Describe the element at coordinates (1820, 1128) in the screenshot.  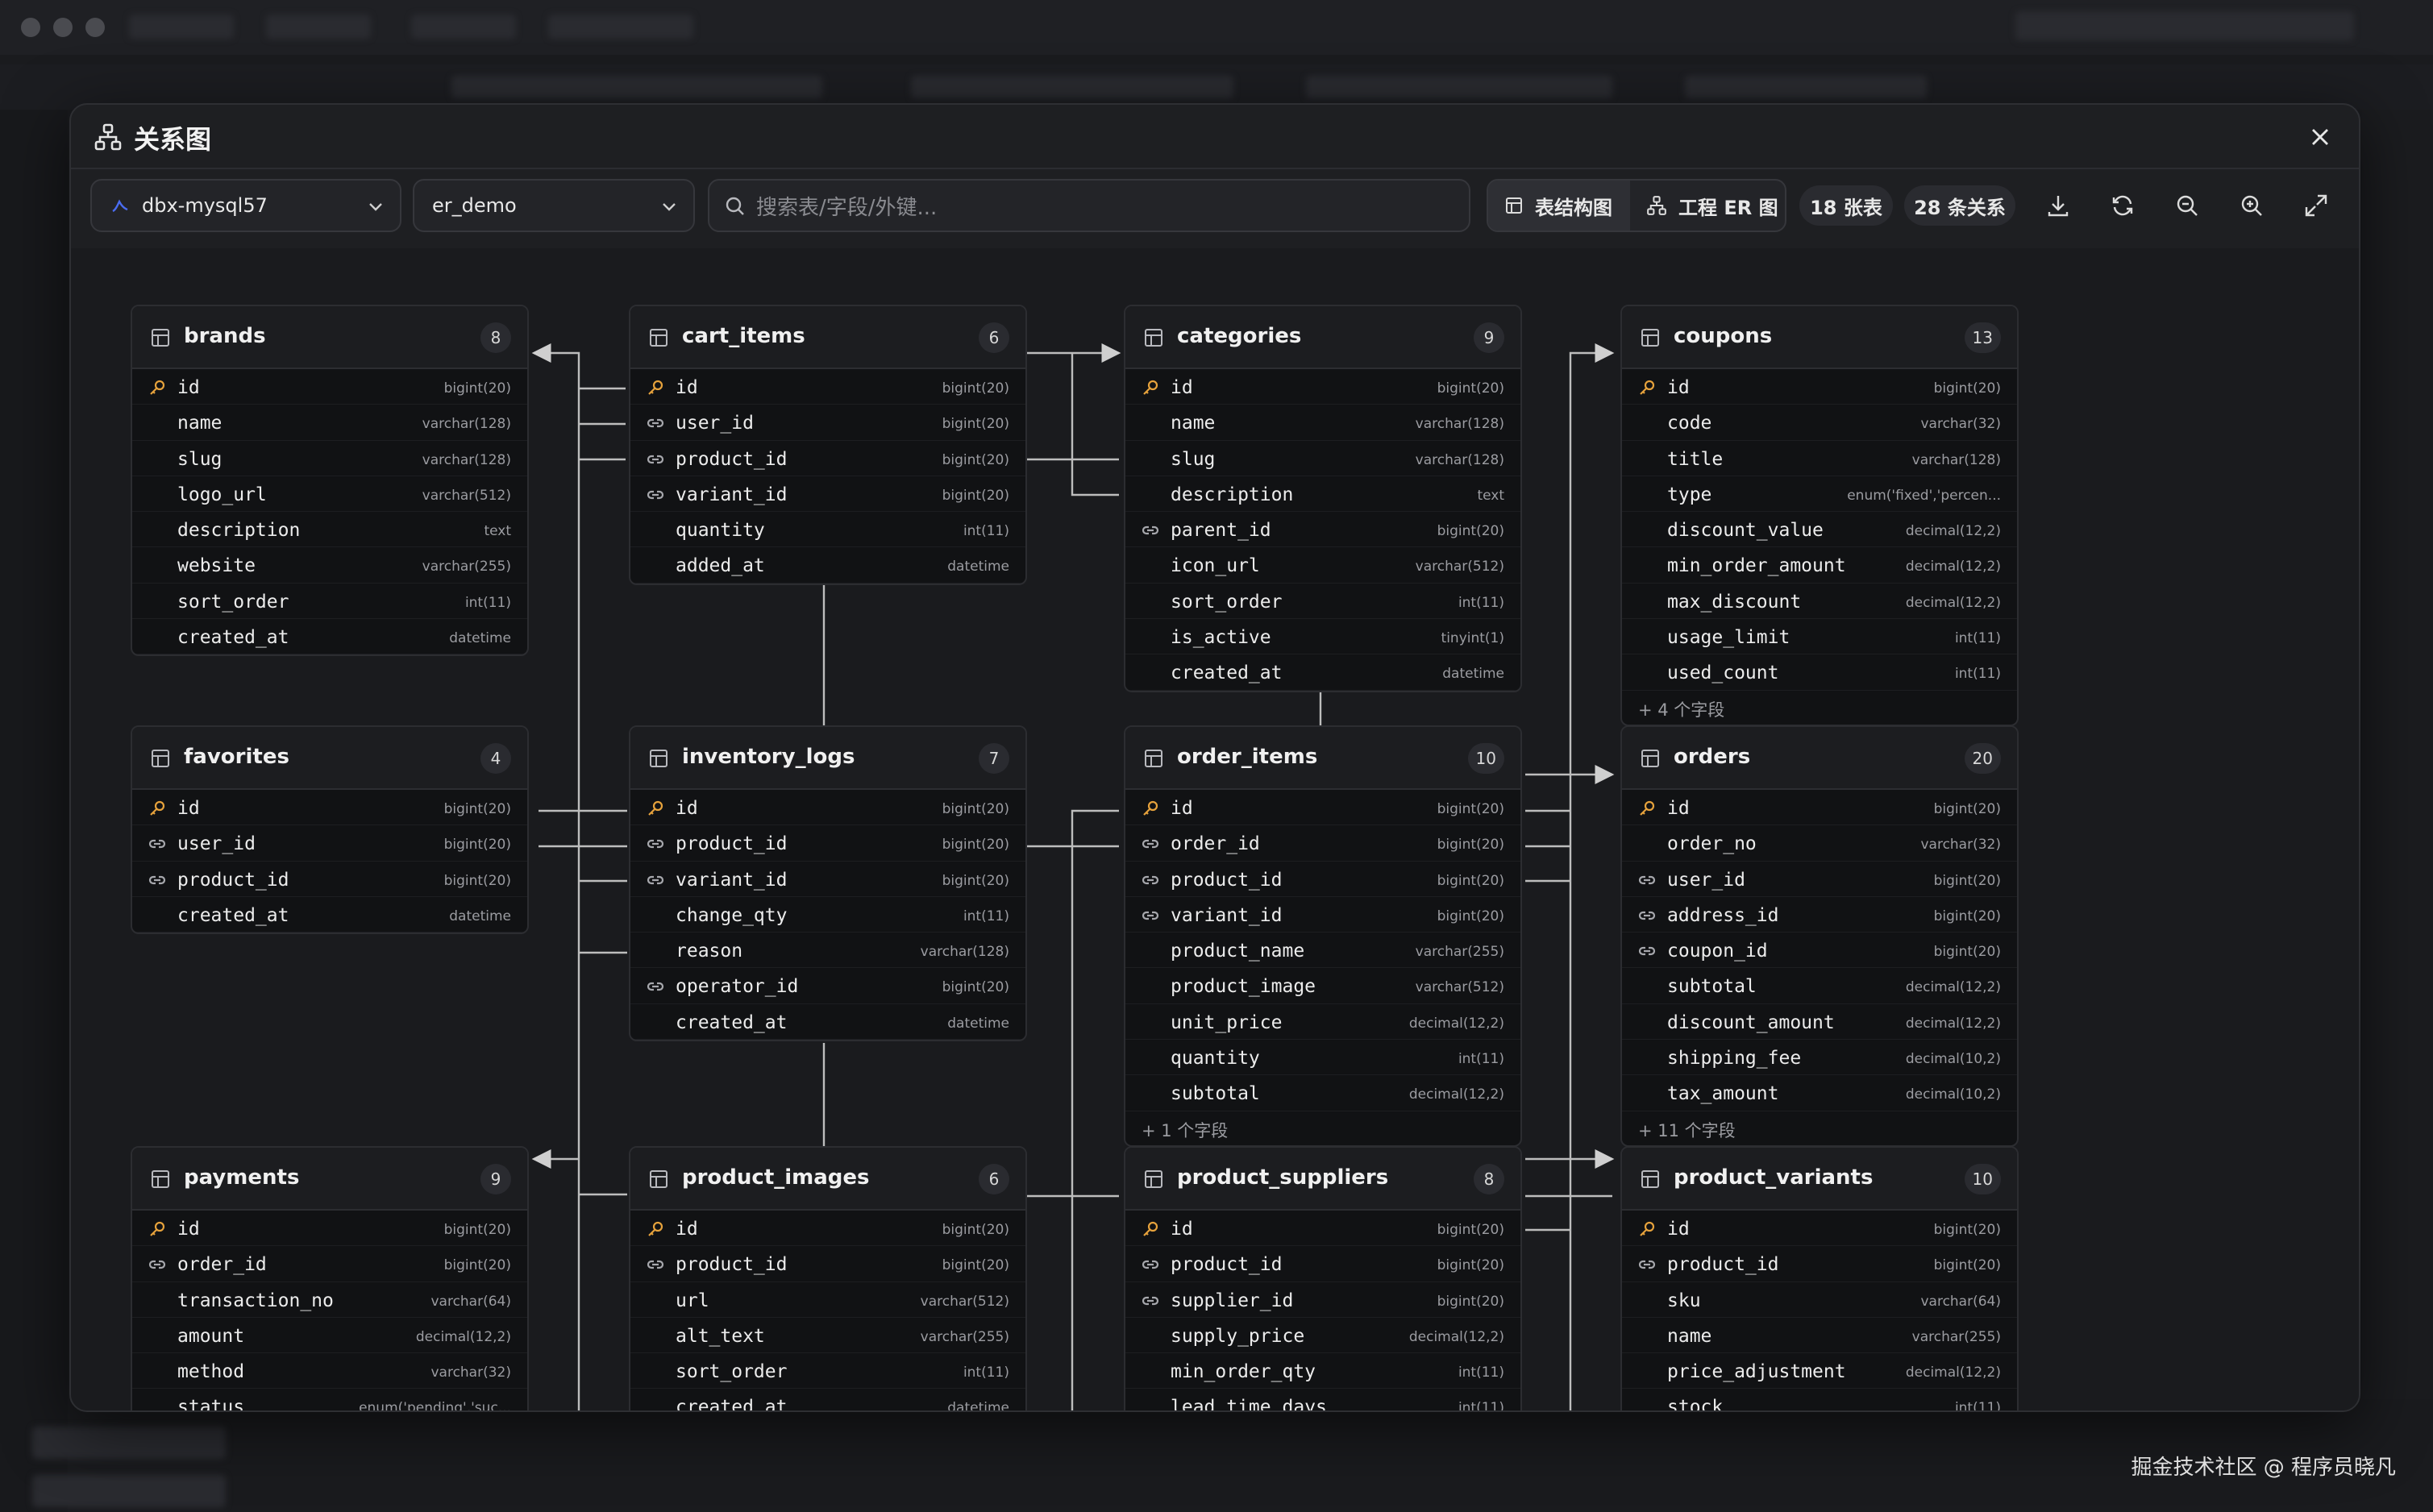
I see `more-fields-link: + 11 个字段` at that location.